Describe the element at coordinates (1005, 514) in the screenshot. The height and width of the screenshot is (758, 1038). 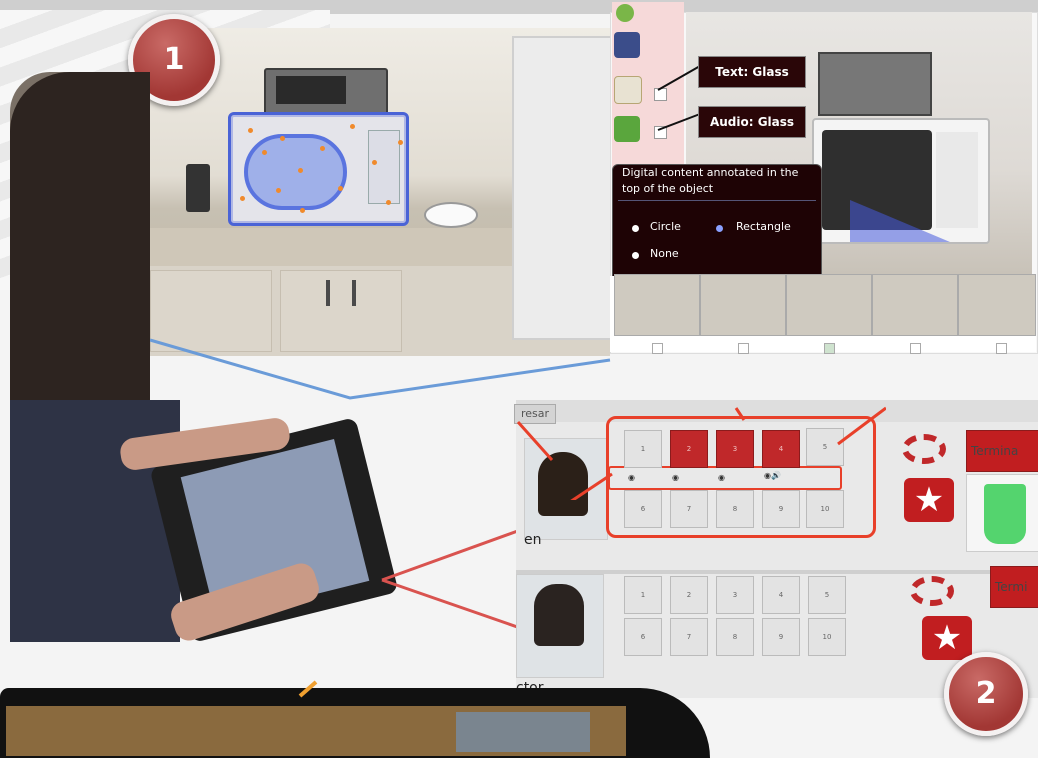
I see `green-cup-image` at that location.